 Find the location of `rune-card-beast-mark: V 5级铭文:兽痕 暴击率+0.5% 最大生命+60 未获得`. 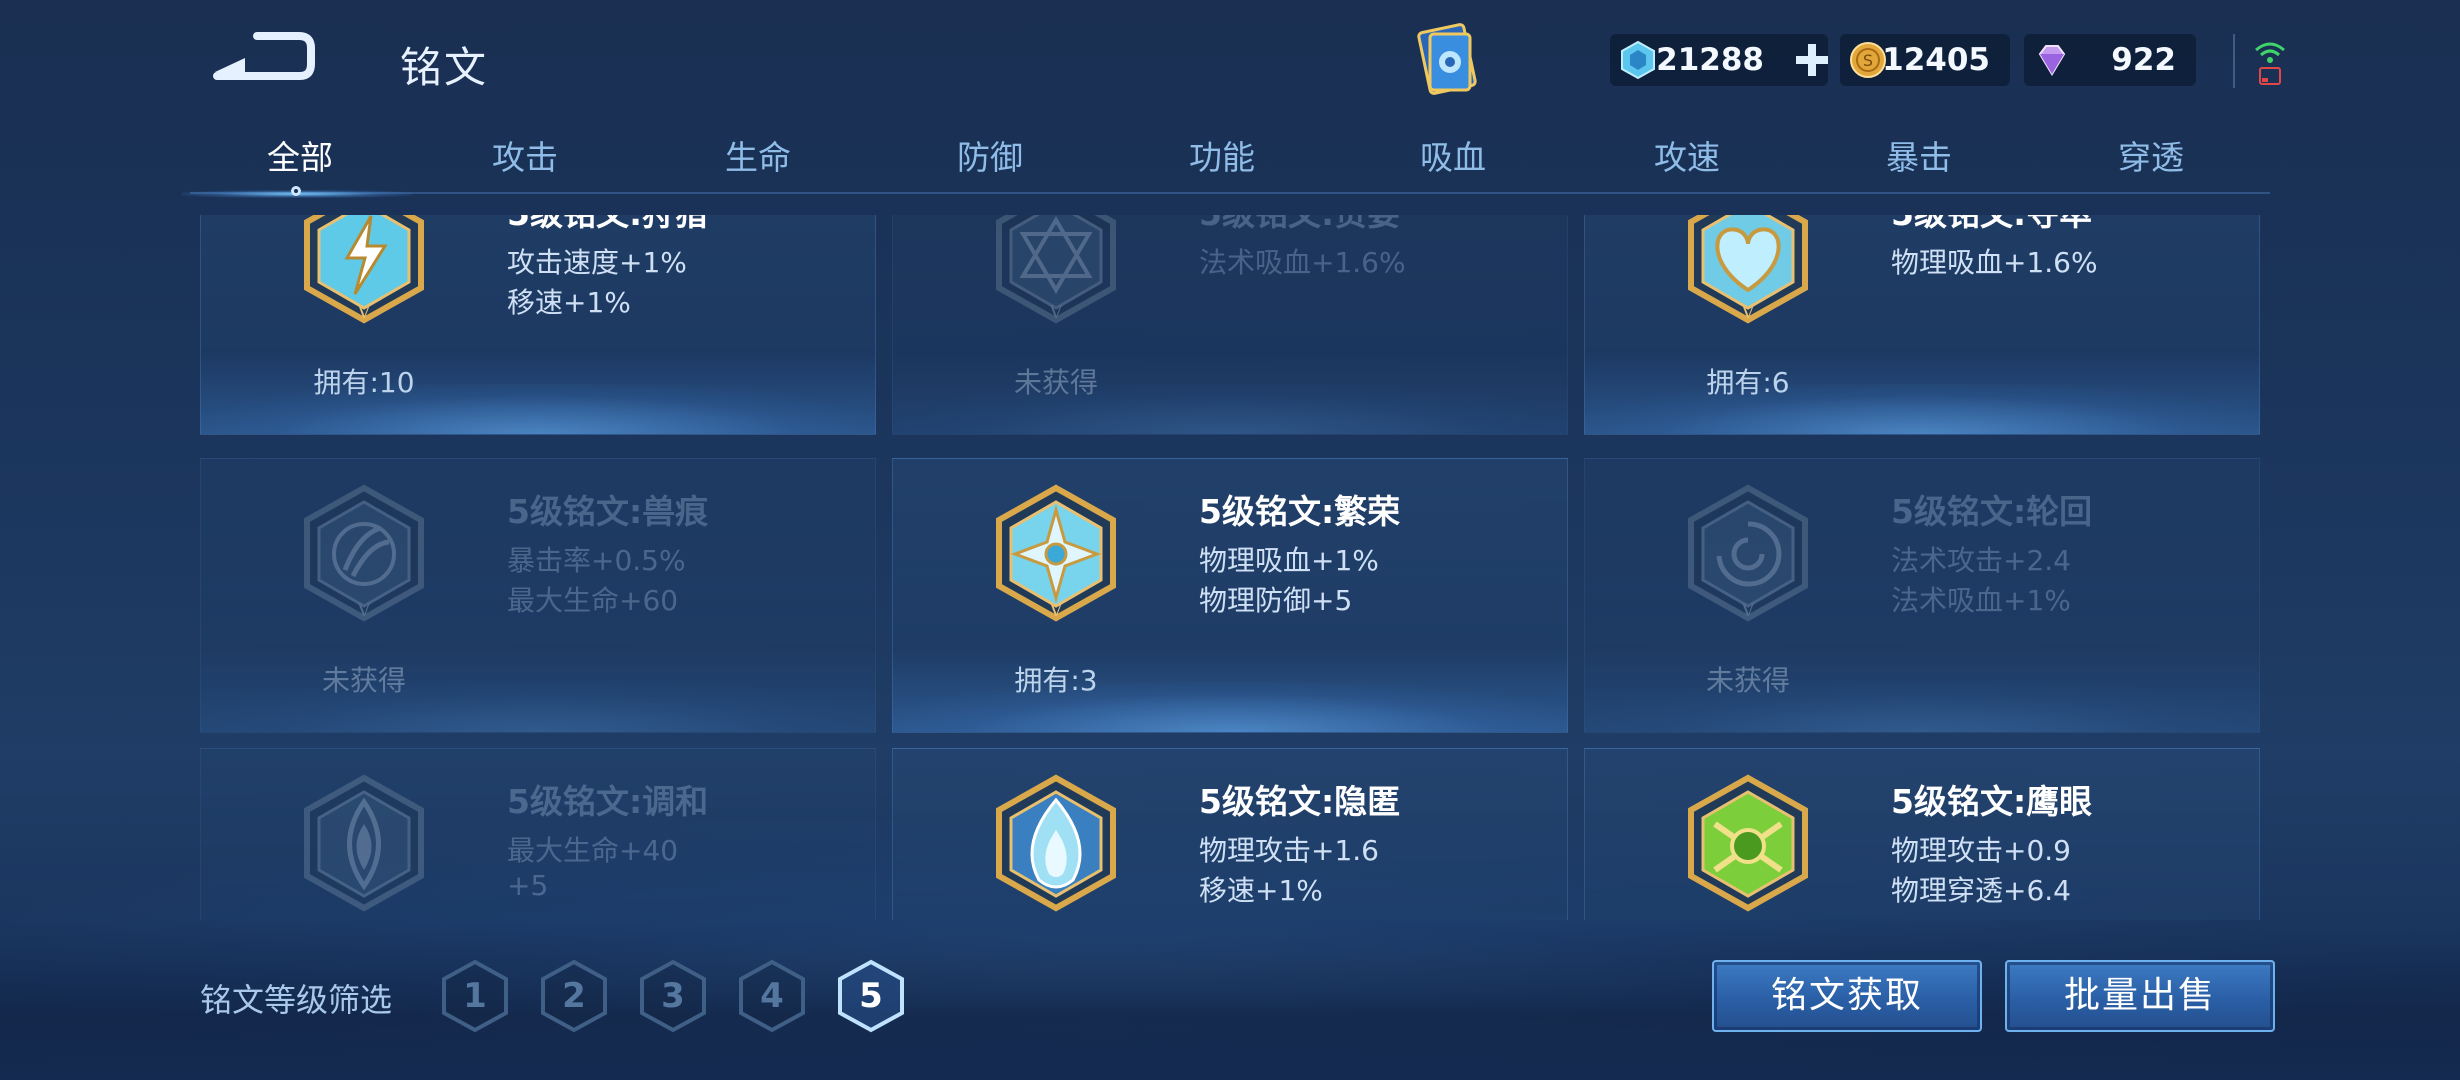

rune-card-beast-mark: V 5级铭文:兽痕 暴击率+0.5% 最大生命+60 未获得 is located at coordinates (538, 595).